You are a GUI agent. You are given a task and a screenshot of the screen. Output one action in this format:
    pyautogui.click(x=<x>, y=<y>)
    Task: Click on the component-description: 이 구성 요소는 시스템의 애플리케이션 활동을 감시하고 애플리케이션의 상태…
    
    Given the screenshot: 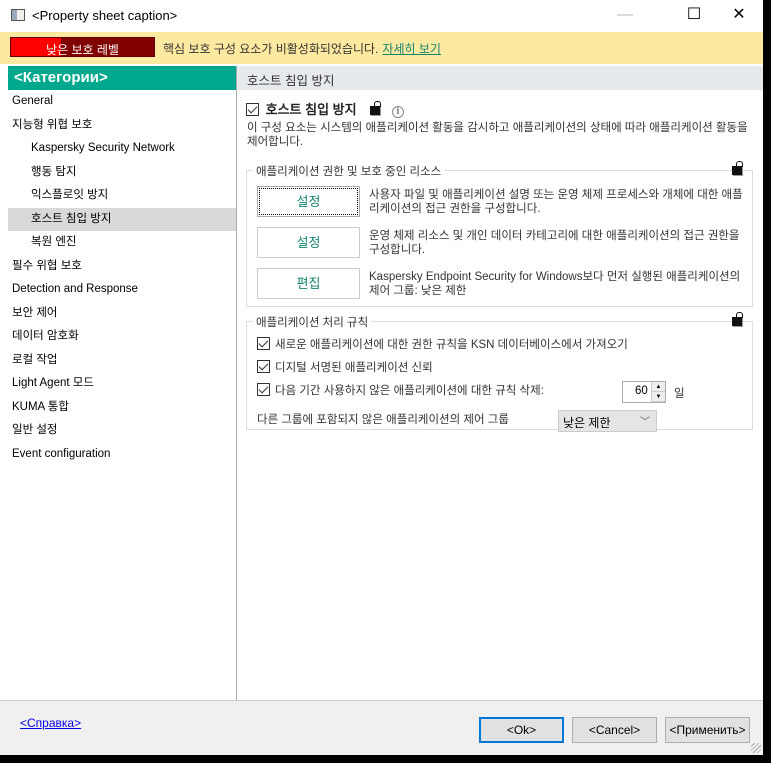 What is the action you would take?
    pyautogui.click(x=497, y=135)
    